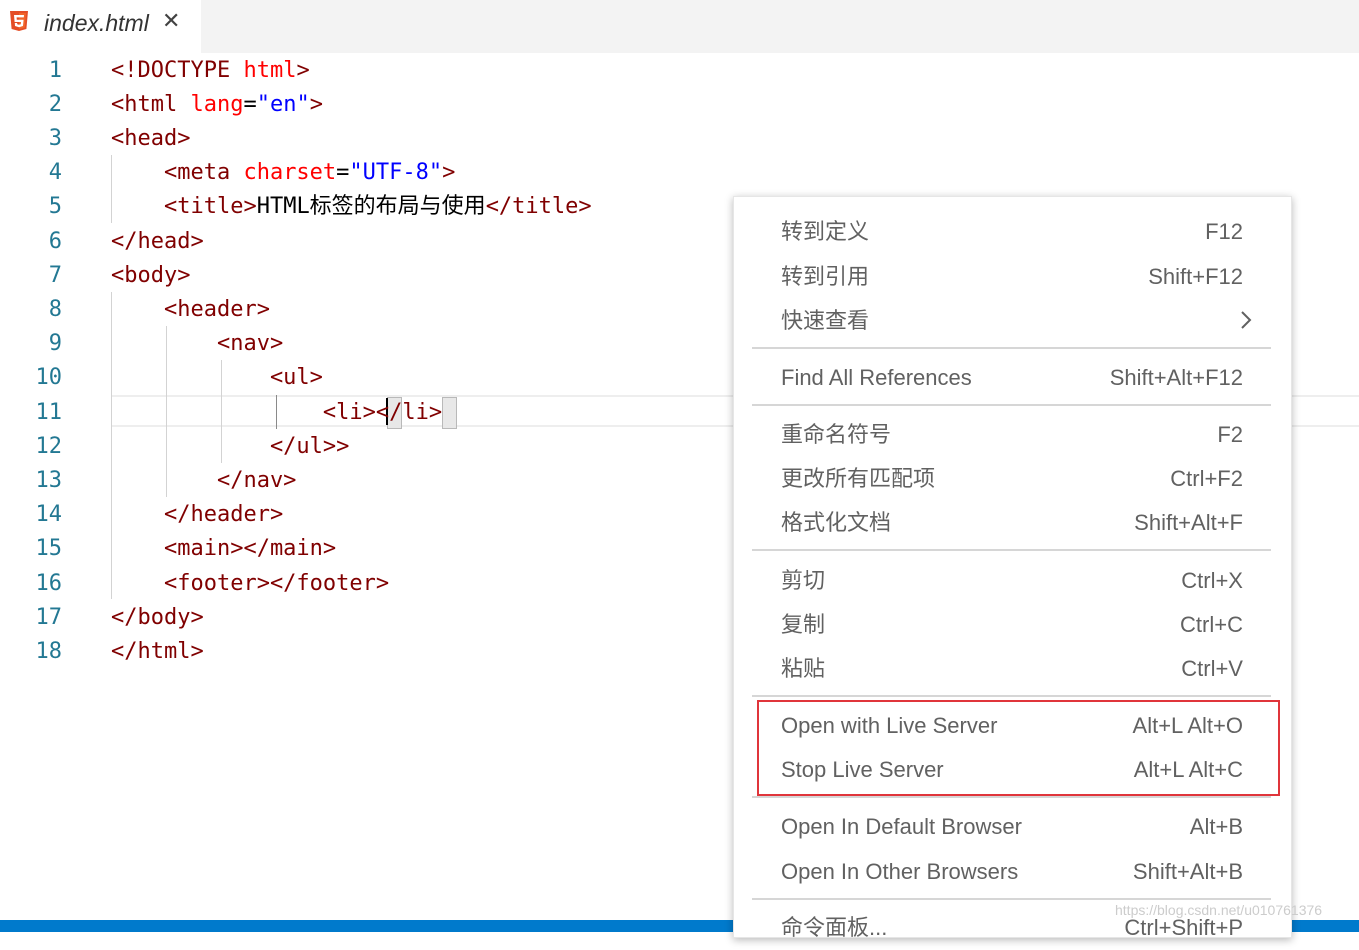  Describe the element at coordinates (679, 173) in the screenshot. I see `code-line: 4 <meta charset="UTF-8">` at that location.